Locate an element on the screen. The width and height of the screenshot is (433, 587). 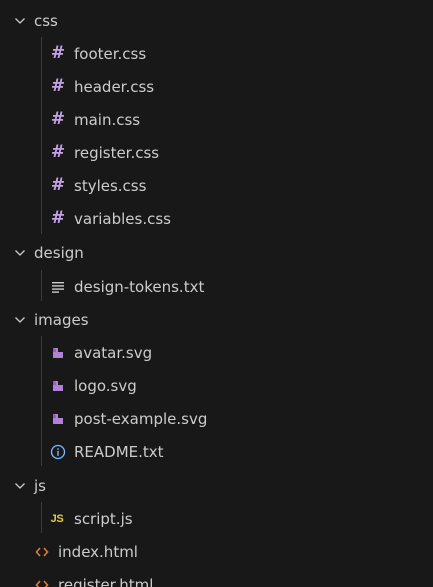
folder-design: design is located at coordinates (216, 252).